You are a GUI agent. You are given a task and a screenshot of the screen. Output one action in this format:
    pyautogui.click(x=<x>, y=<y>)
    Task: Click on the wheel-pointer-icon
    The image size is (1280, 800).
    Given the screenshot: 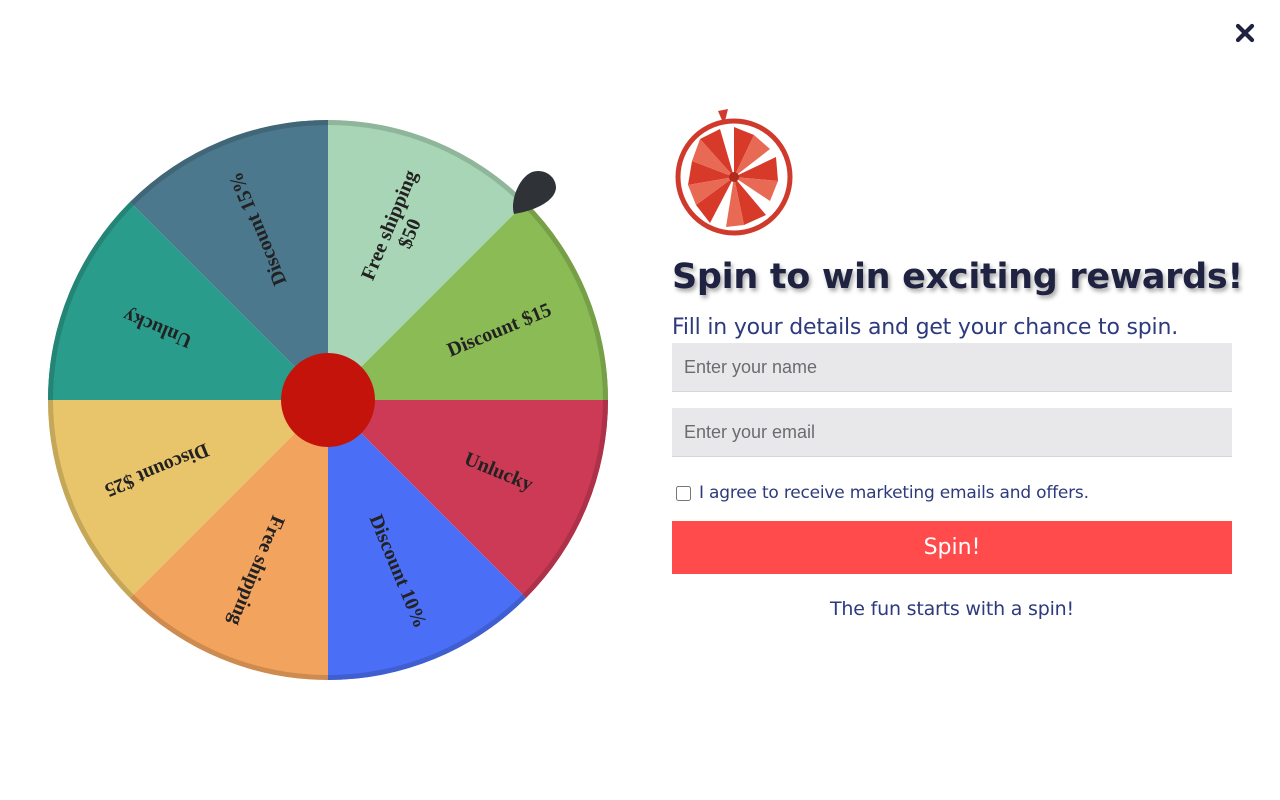 What is the action you would take?
    pyautogui.click(x=534, y=194)
    